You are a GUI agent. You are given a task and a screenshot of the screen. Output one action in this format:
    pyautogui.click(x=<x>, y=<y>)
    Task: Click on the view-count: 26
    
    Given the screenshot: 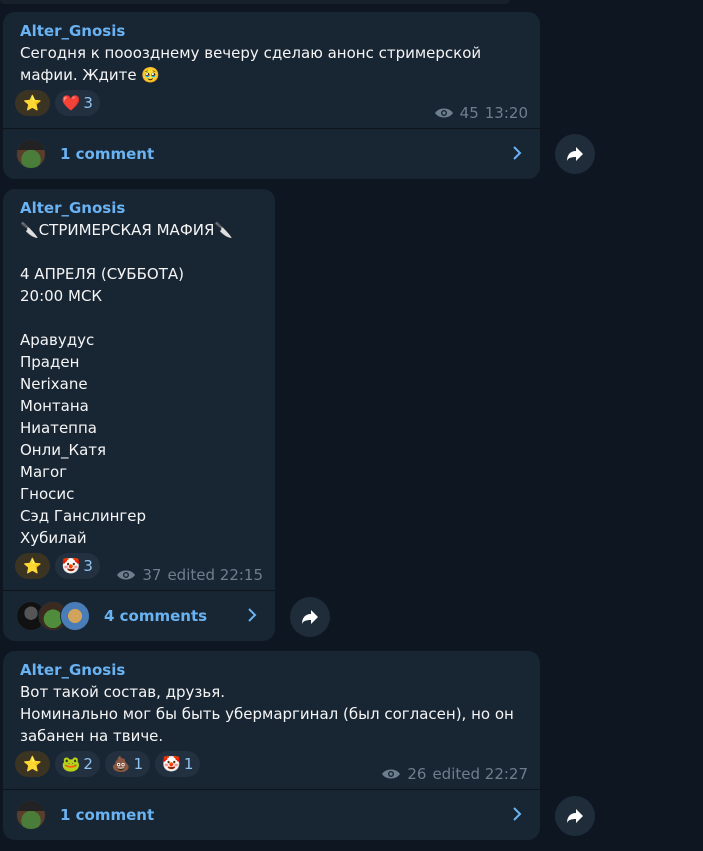 What is the action you would take?
    pyautogui.click(x=417, y=774)
    